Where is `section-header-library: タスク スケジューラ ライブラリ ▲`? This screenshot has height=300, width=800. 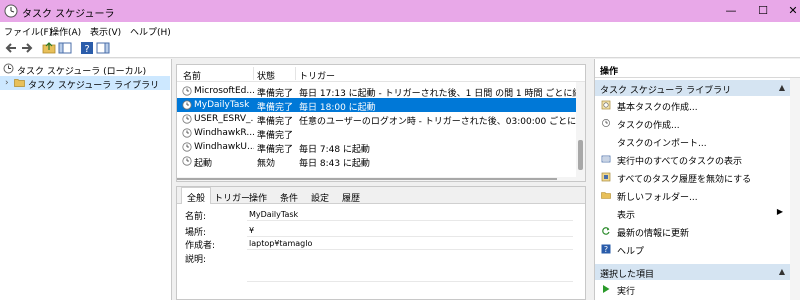 section-header-library: タスク スケジューラ ライブラリ ▲ is located at coordinates (693, 88).